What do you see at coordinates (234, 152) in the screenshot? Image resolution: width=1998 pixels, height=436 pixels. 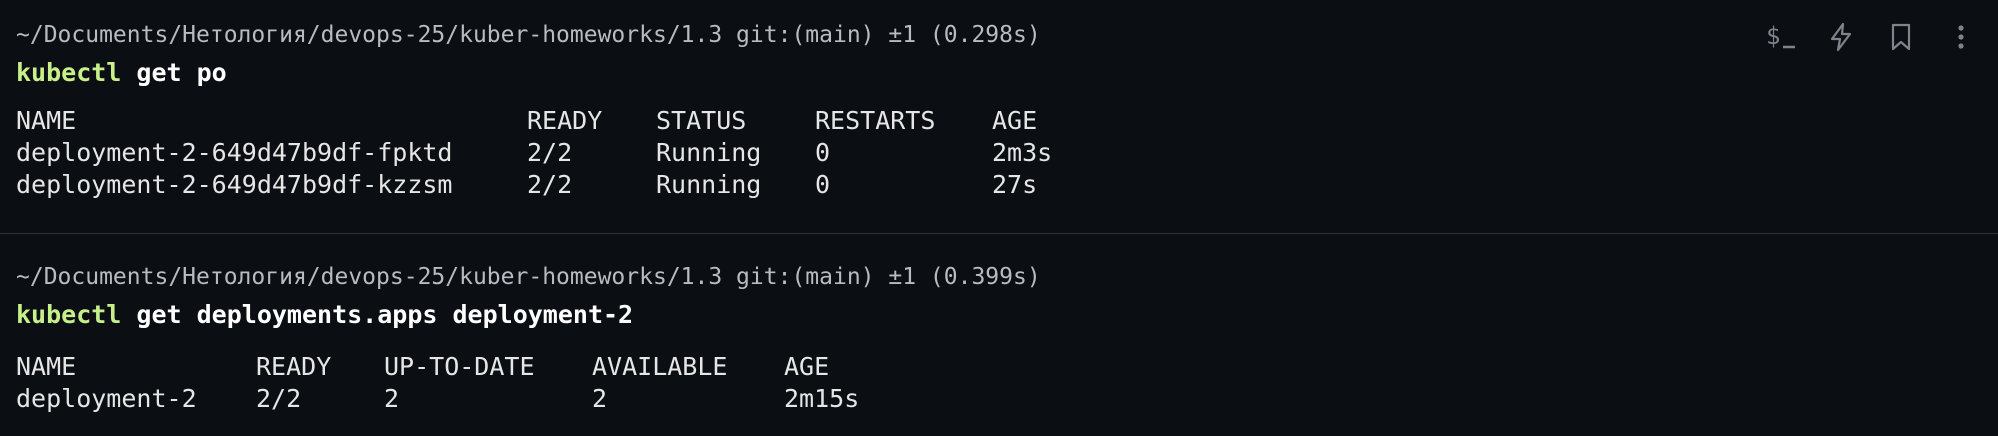 I see `table-cell: deployment-2-649d47b9df-fpktd` at bounding box center [234, 152].